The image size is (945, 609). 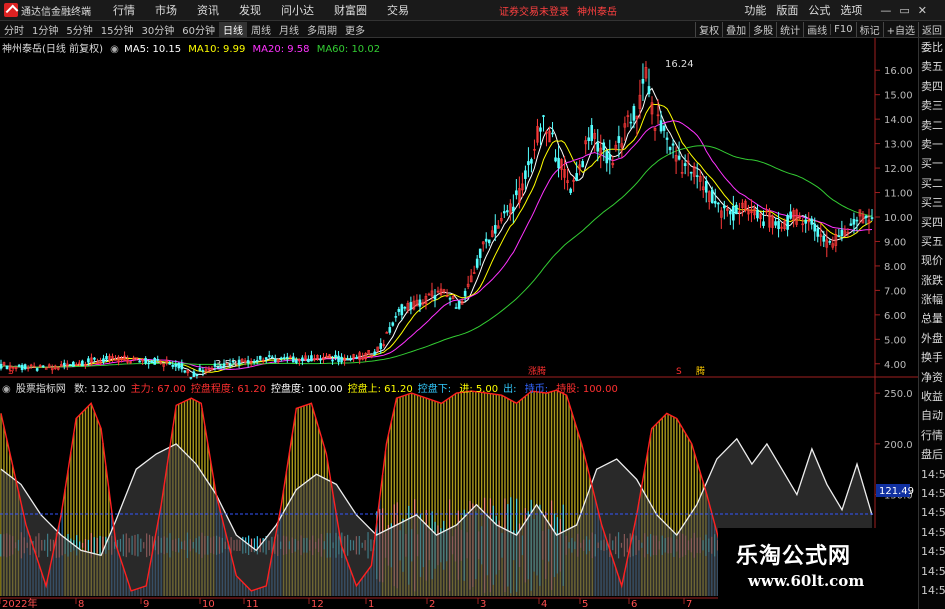 I want to click on signal-marker-left: S, so click(x=11, y=372).